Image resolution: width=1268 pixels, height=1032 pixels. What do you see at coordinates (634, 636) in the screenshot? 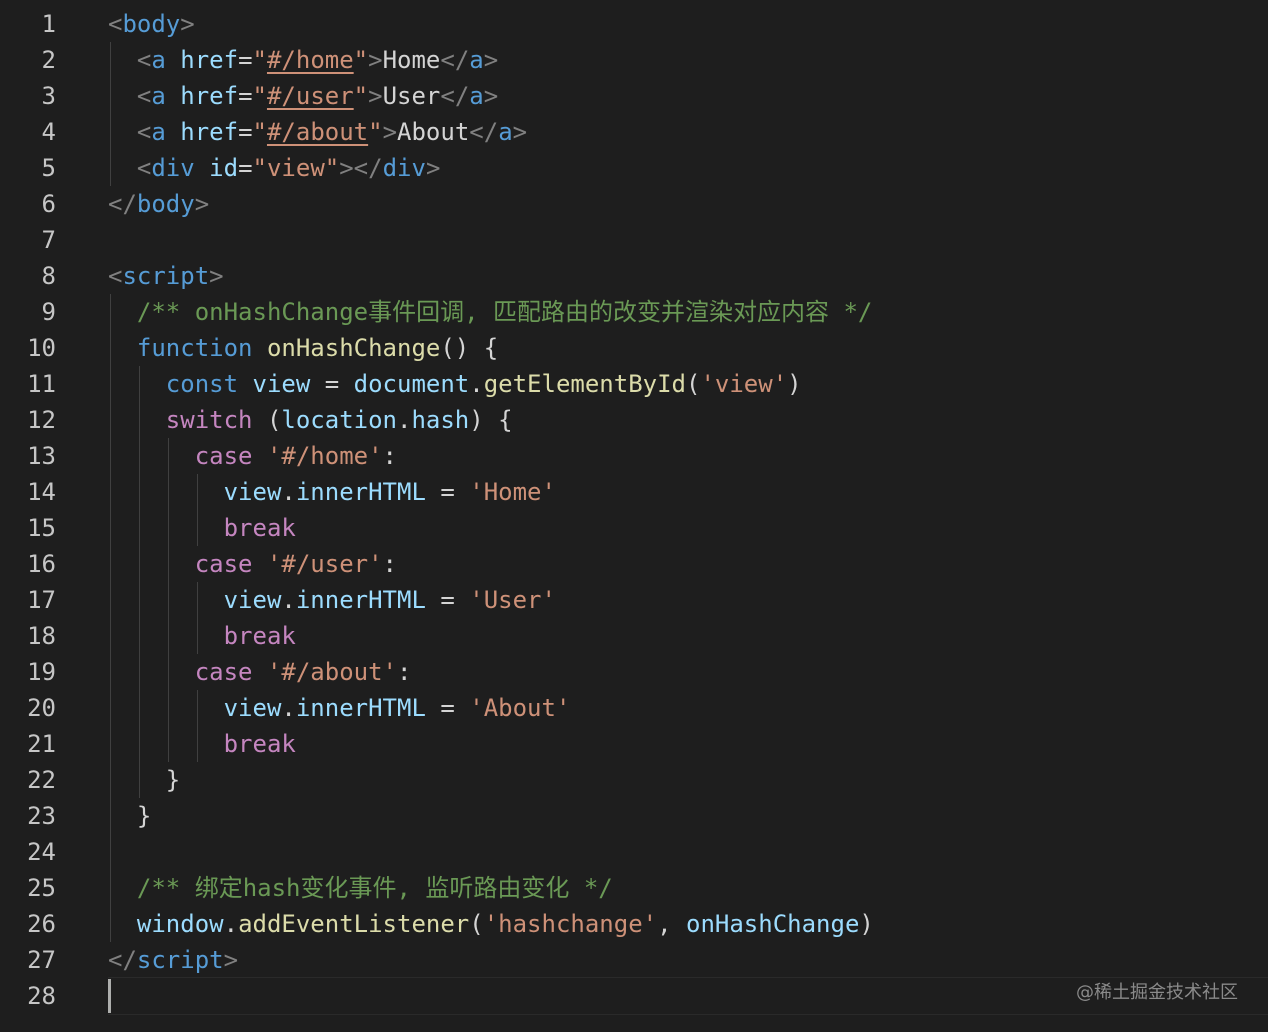
I see `code-line: 18 break` at bounding box center [634, 636].